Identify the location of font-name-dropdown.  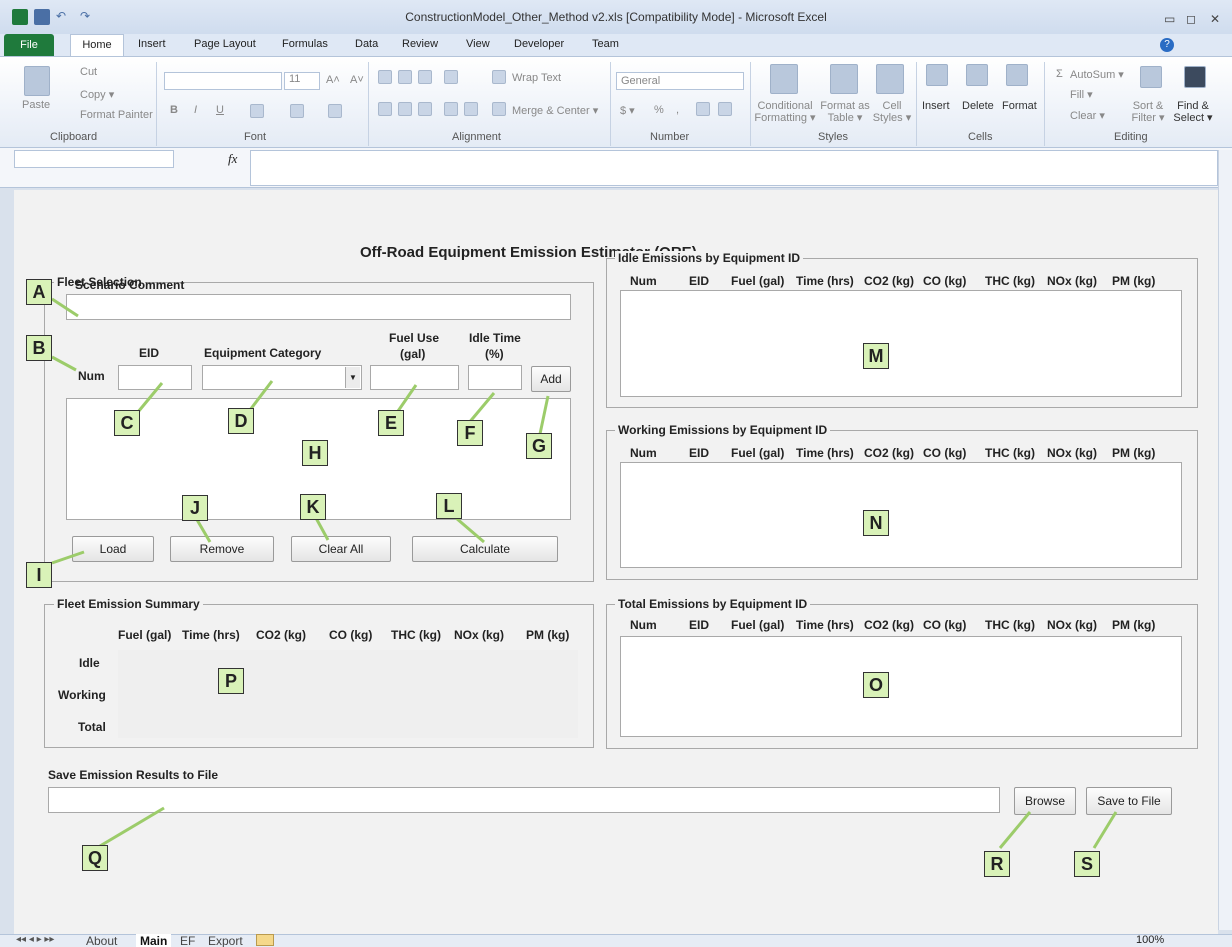
(223, 81).